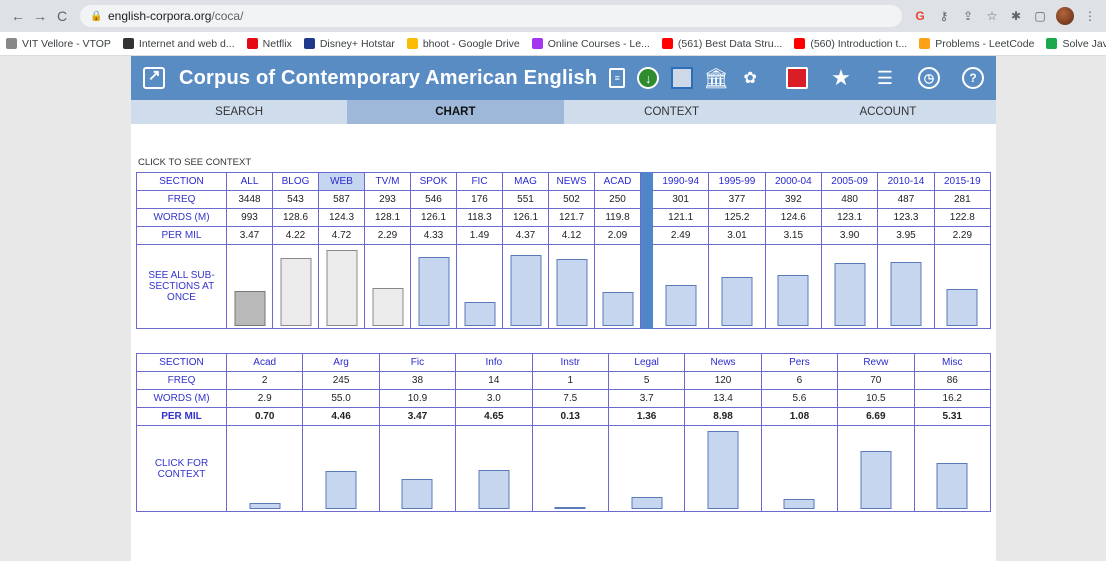 The height and width of the screenshot is (561, 1106). Describe the element at coordinates (463, 44) in the screenshot. I see `bookmark-item: bhoot - Google Drive` at that location.